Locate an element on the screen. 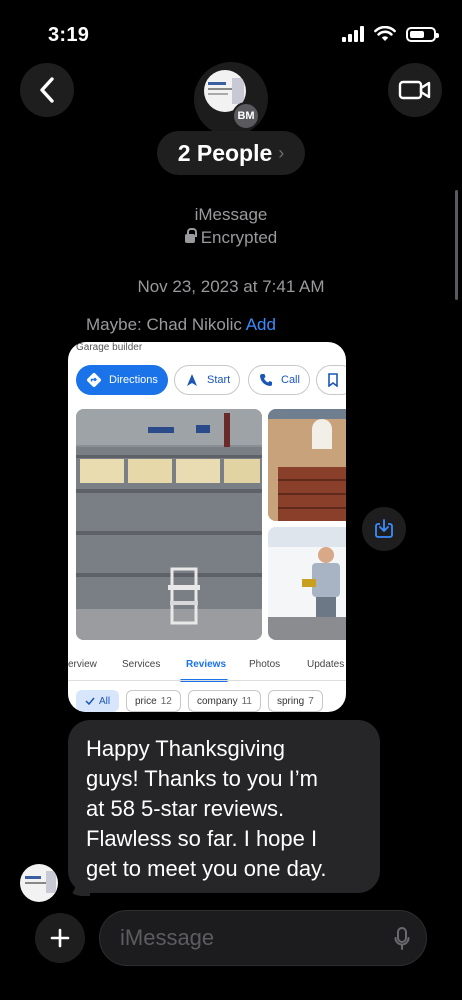 Image resolution: width=462 pixels, height=1000 pixels. save-chip is located at coordinates (331, 380).